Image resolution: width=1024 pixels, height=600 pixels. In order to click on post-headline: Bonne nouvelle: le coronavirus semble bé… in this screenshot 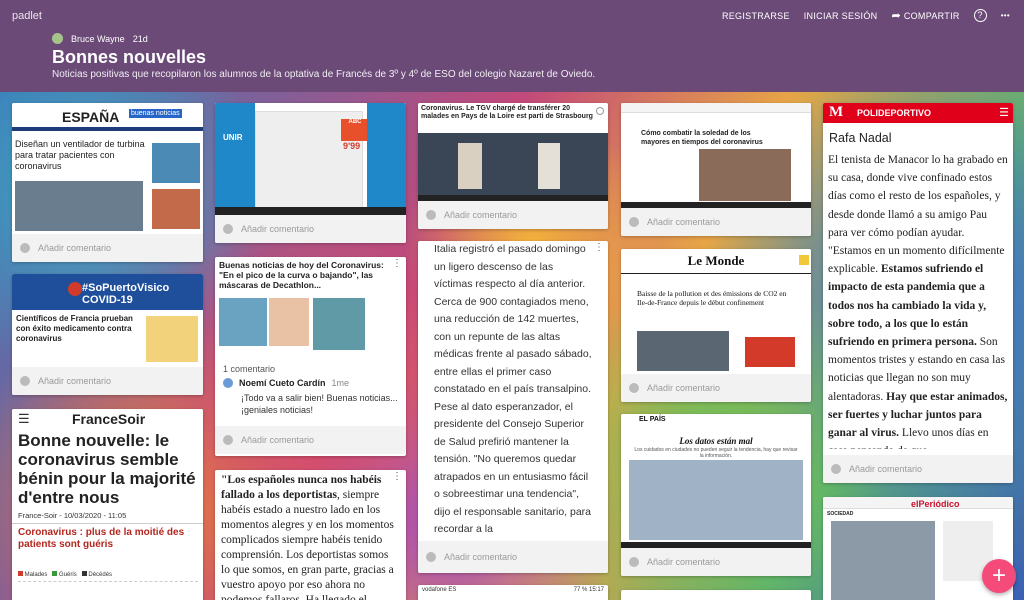, I will do `click(107, 469)`.